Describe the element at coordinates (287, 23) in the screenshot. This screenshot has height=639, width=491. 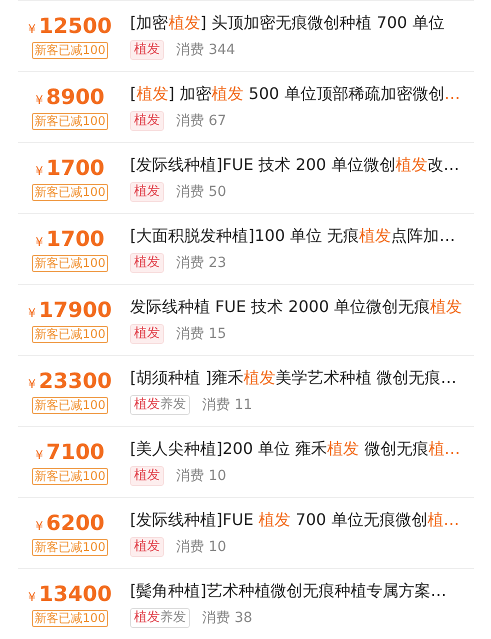
I see `product-title: [加密植发] 头顶加密无痕微创种植 700 单位` at that location.